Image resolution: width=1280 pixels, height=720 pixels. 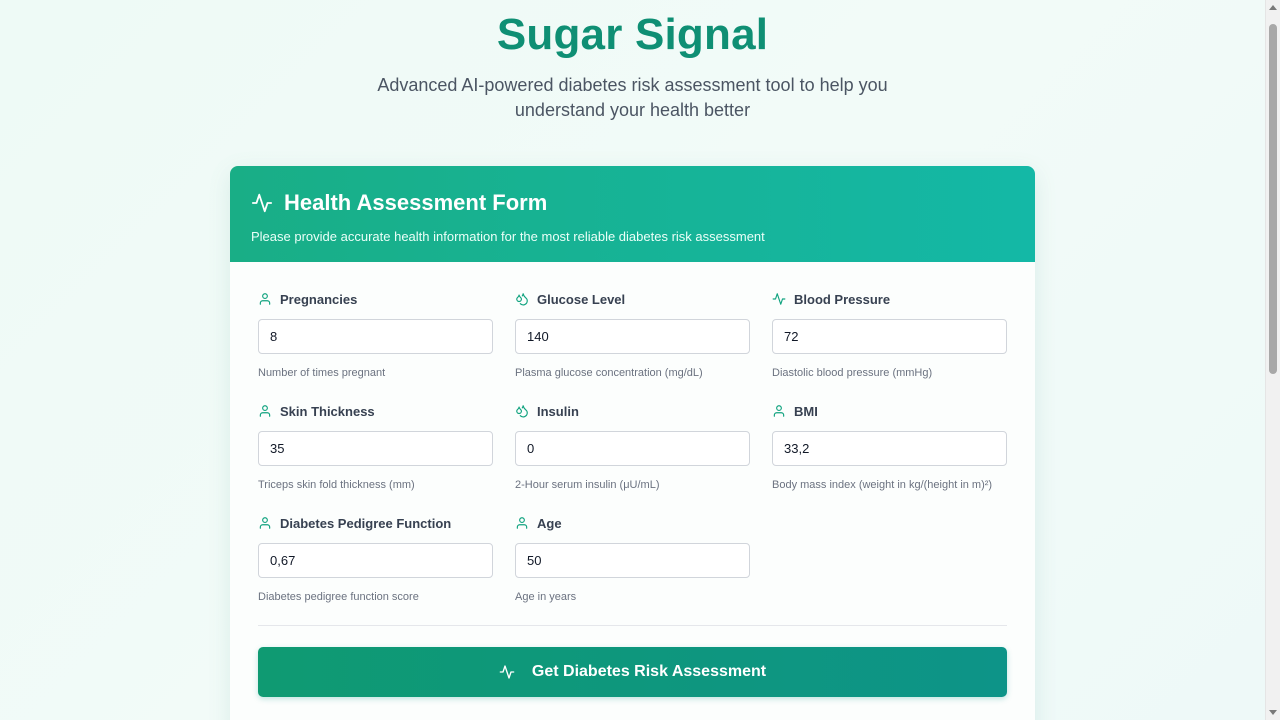 I want to click on field-label: BMI, so click(x=806, y=411).